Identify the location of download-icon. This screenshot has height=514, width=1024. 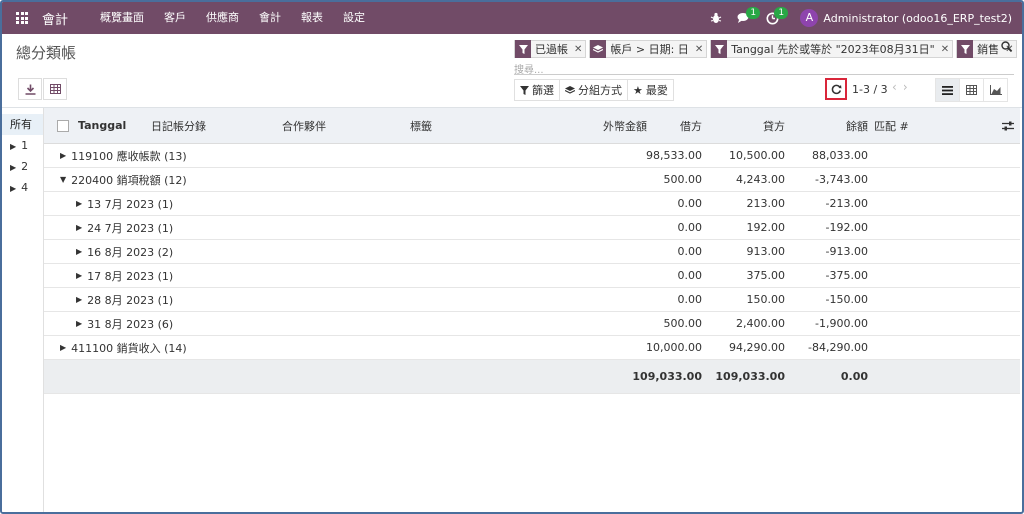
(30, 89).